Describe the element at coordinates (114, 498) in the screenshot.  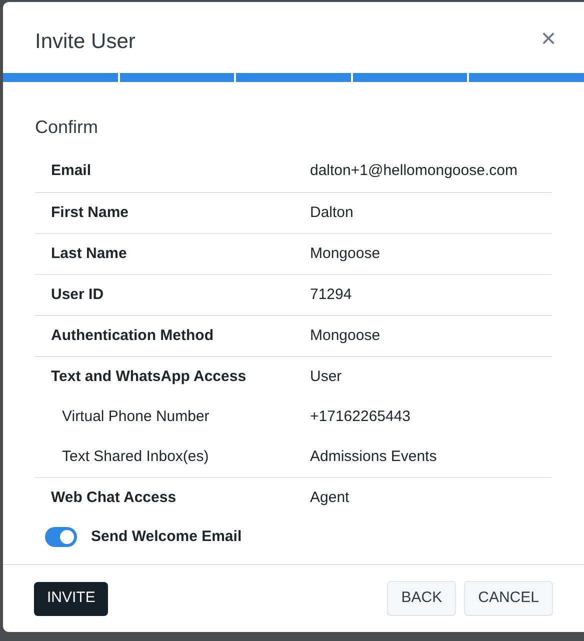
I see `field-label: Web Chat Access` at that location.